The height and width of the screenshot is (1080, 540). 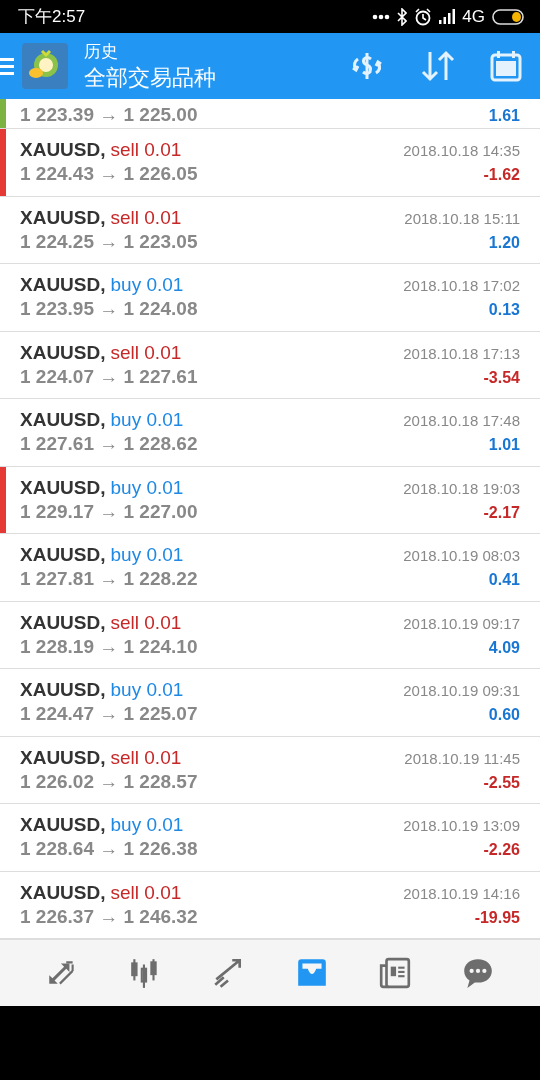 What do you see at coordinates (504, 310) in the screenshot?
I see `profit-value: 0.13` at bounding box center [504, 310].